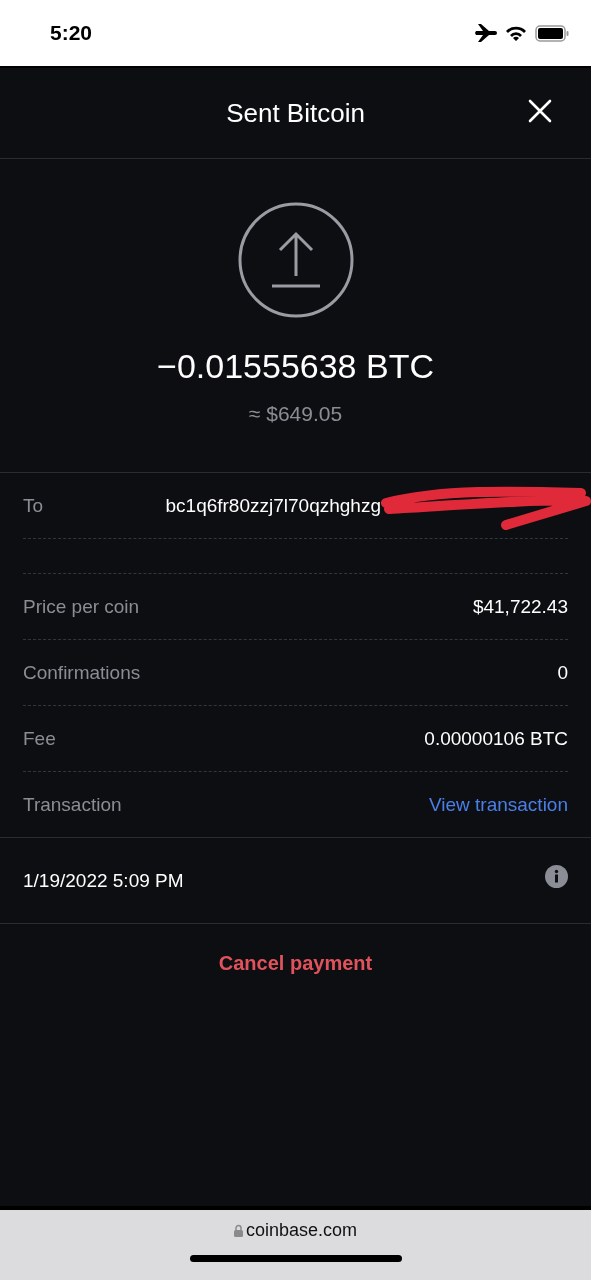 The image size is (591, 1280). Describe the element at coordinates (486, 33) in the screenshot. I see `airplane-icon` at that location.